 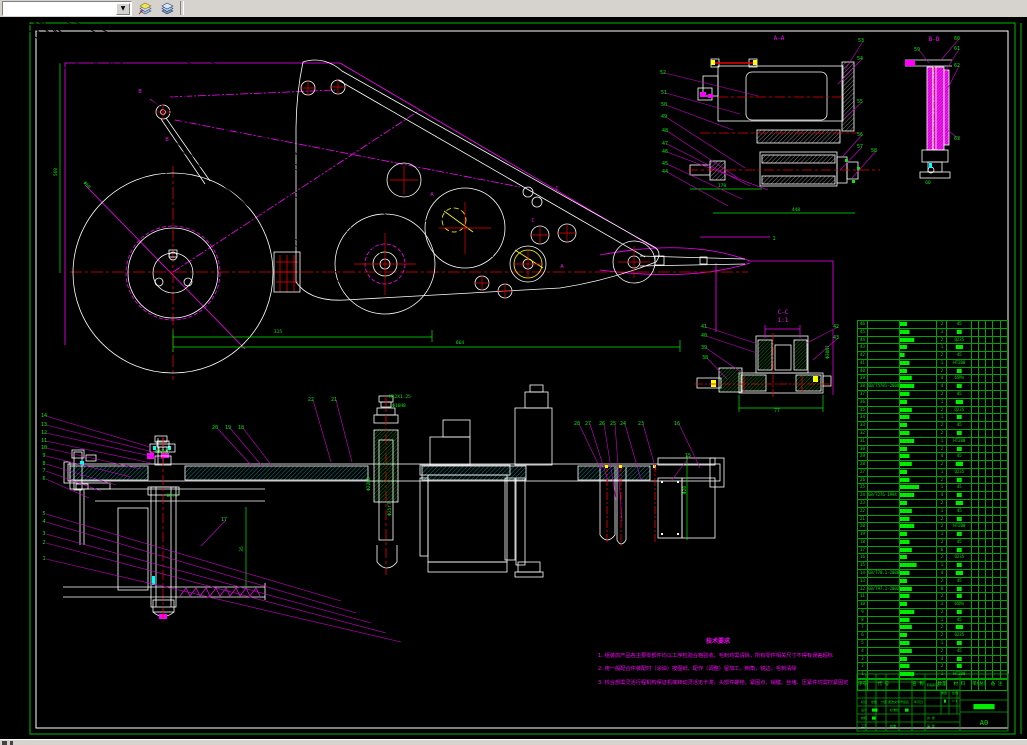 I want to click on title-block-label: 标准化, so click(x=894, y=709).